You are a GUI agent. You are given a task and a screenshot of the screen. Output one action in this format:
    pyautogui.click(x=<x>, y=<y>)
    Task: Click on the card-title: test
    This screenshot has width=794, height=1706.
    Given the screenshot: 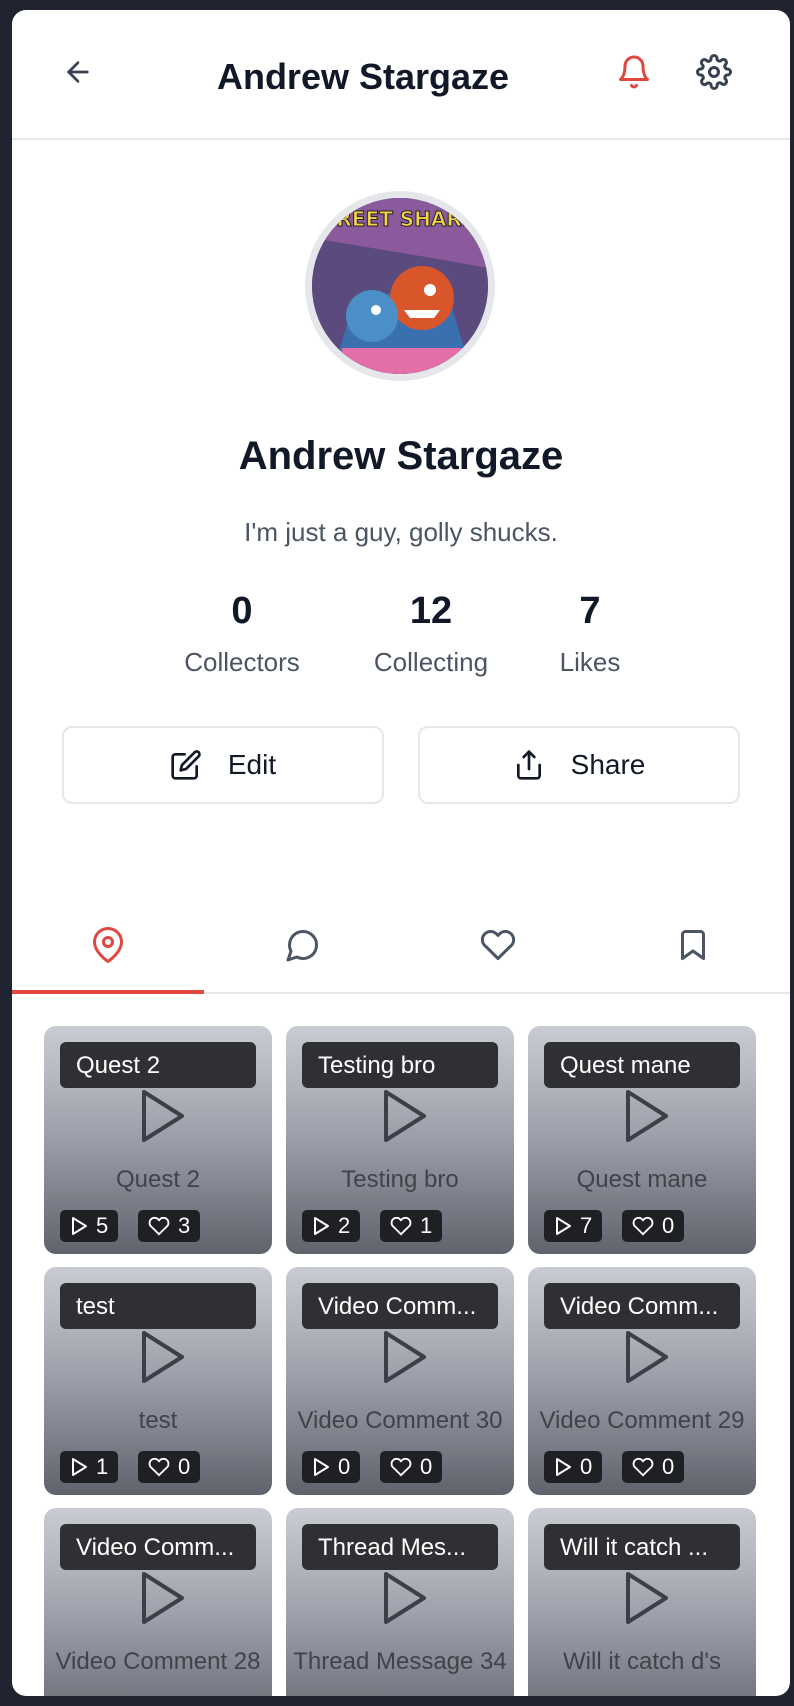 What is the action you would take?
    pyautogui.click(x=158, y=1306)
    